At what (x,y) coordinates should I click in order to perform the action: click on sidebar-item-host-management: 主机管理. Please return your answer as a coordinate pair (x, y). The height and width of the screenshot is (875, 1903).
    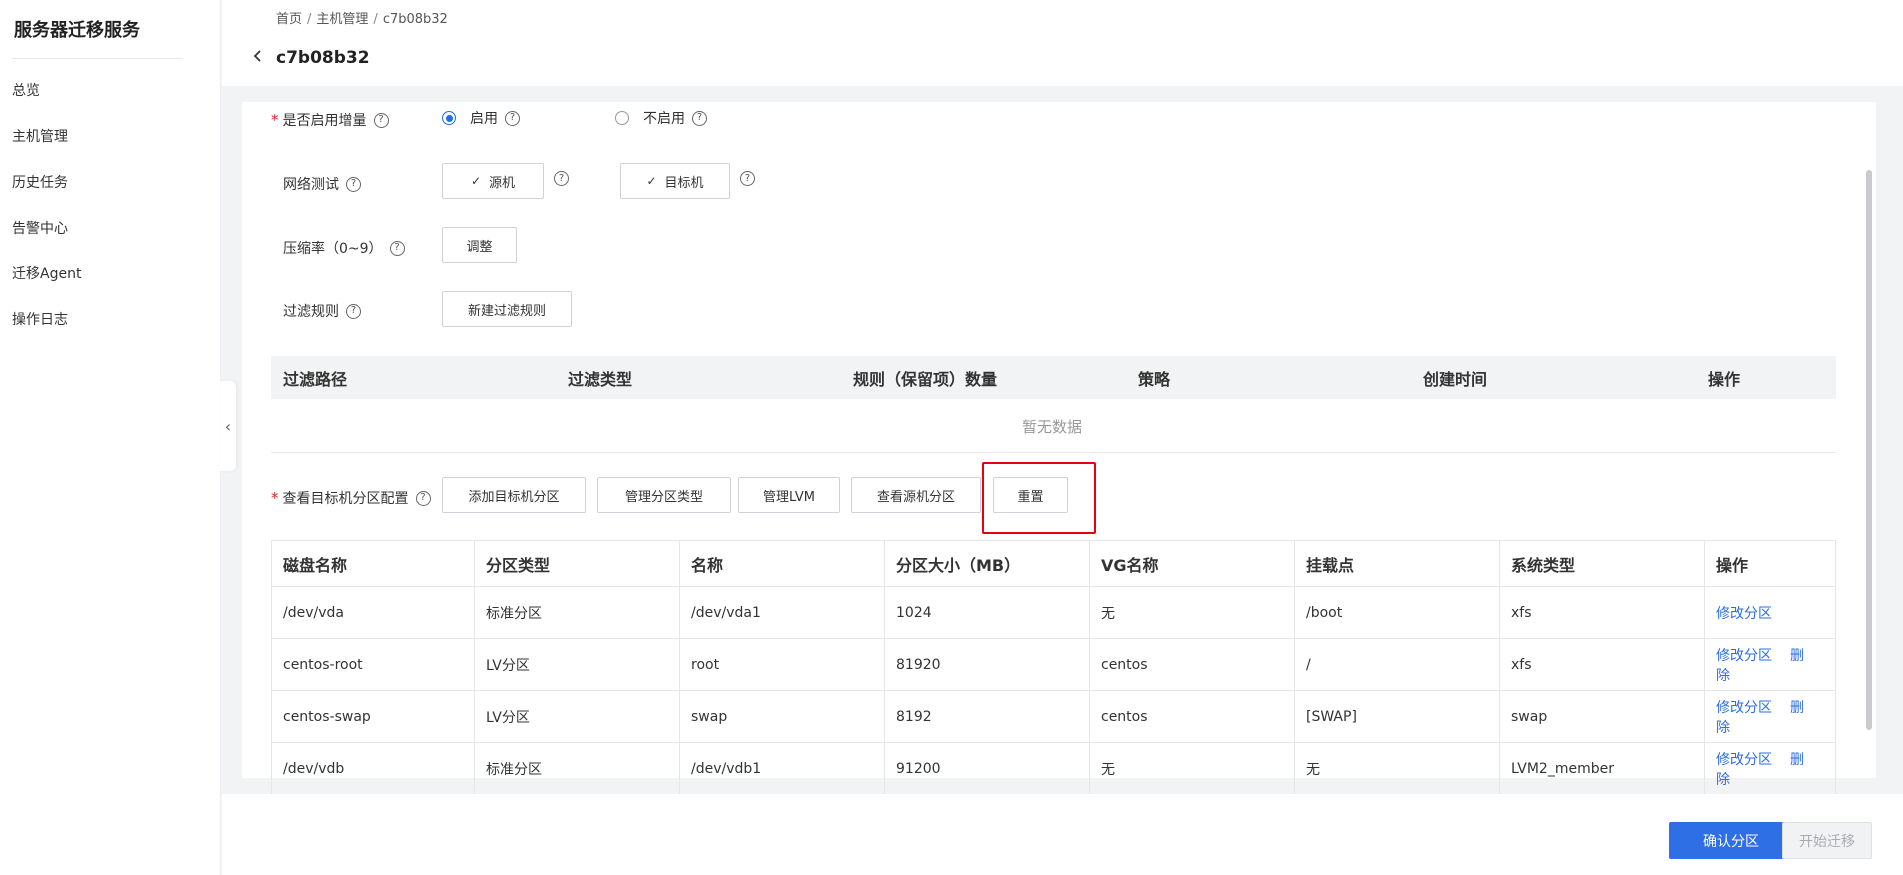
    Looking at the image, I should click on (40, 136).